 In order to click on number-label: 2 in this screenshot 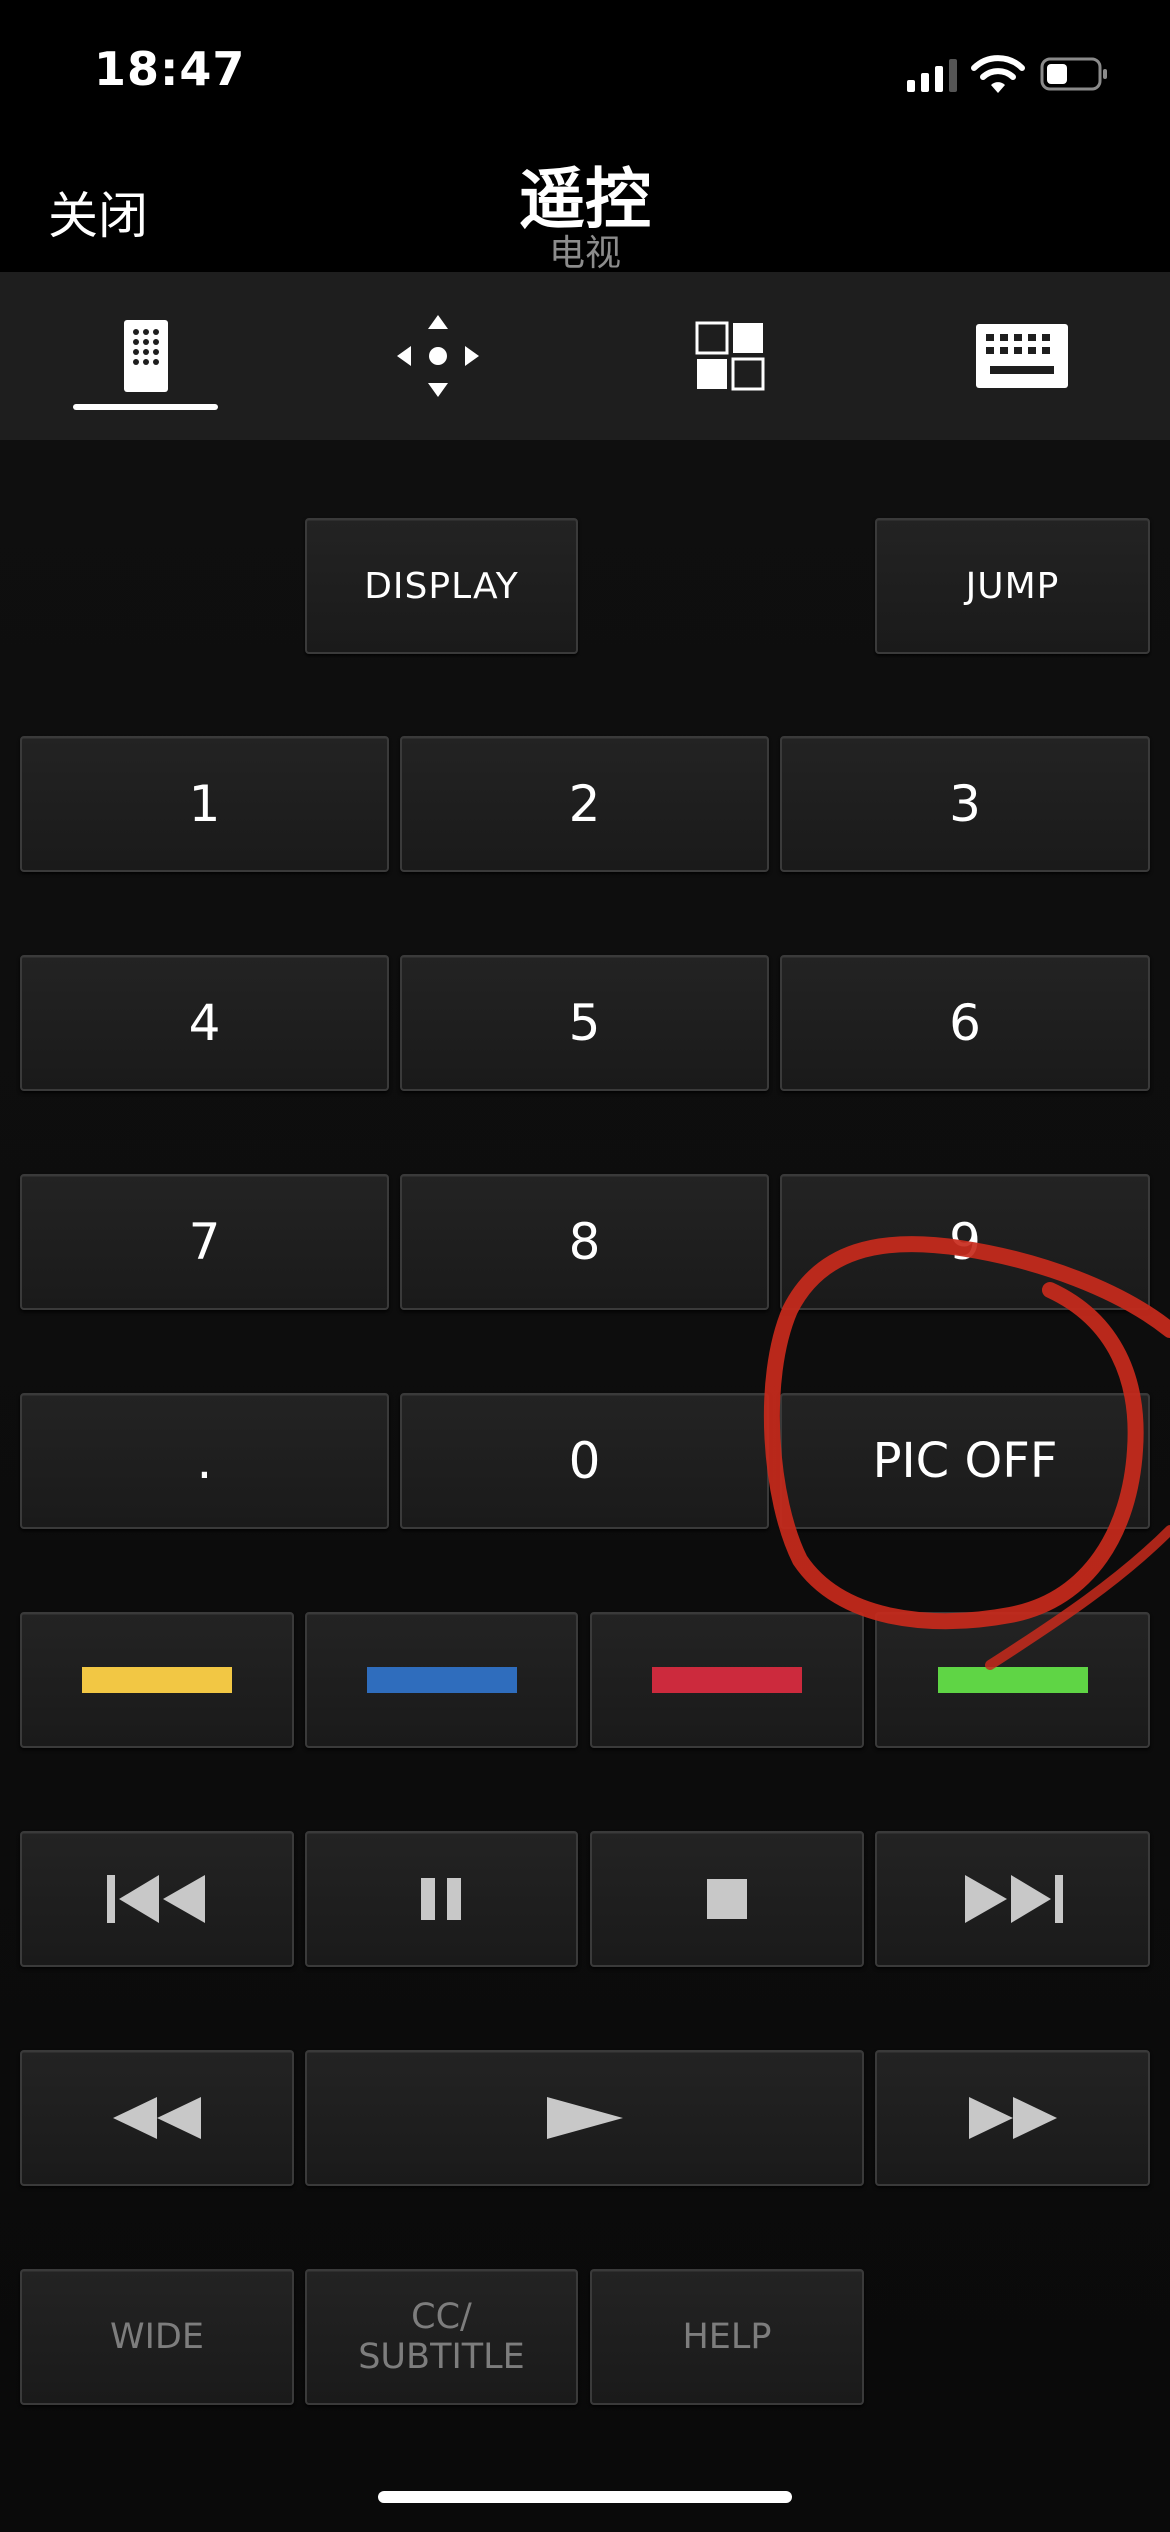, I will do `click(584, 804)`.